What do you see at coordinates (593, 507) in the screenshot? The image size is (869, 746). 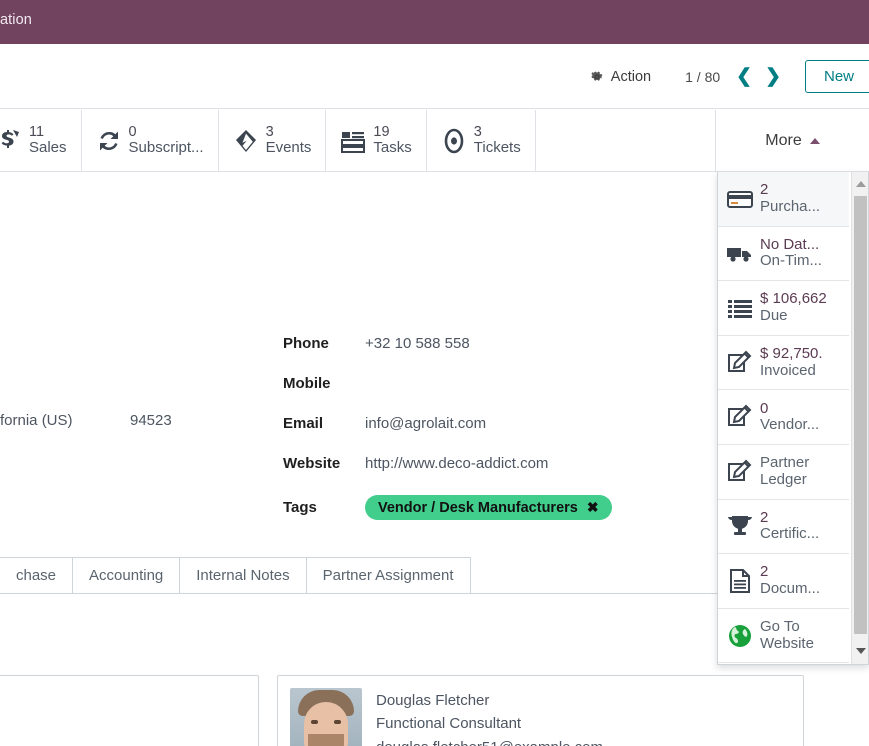 I see `close-icon: ✖` at bounding box center [593, 507].